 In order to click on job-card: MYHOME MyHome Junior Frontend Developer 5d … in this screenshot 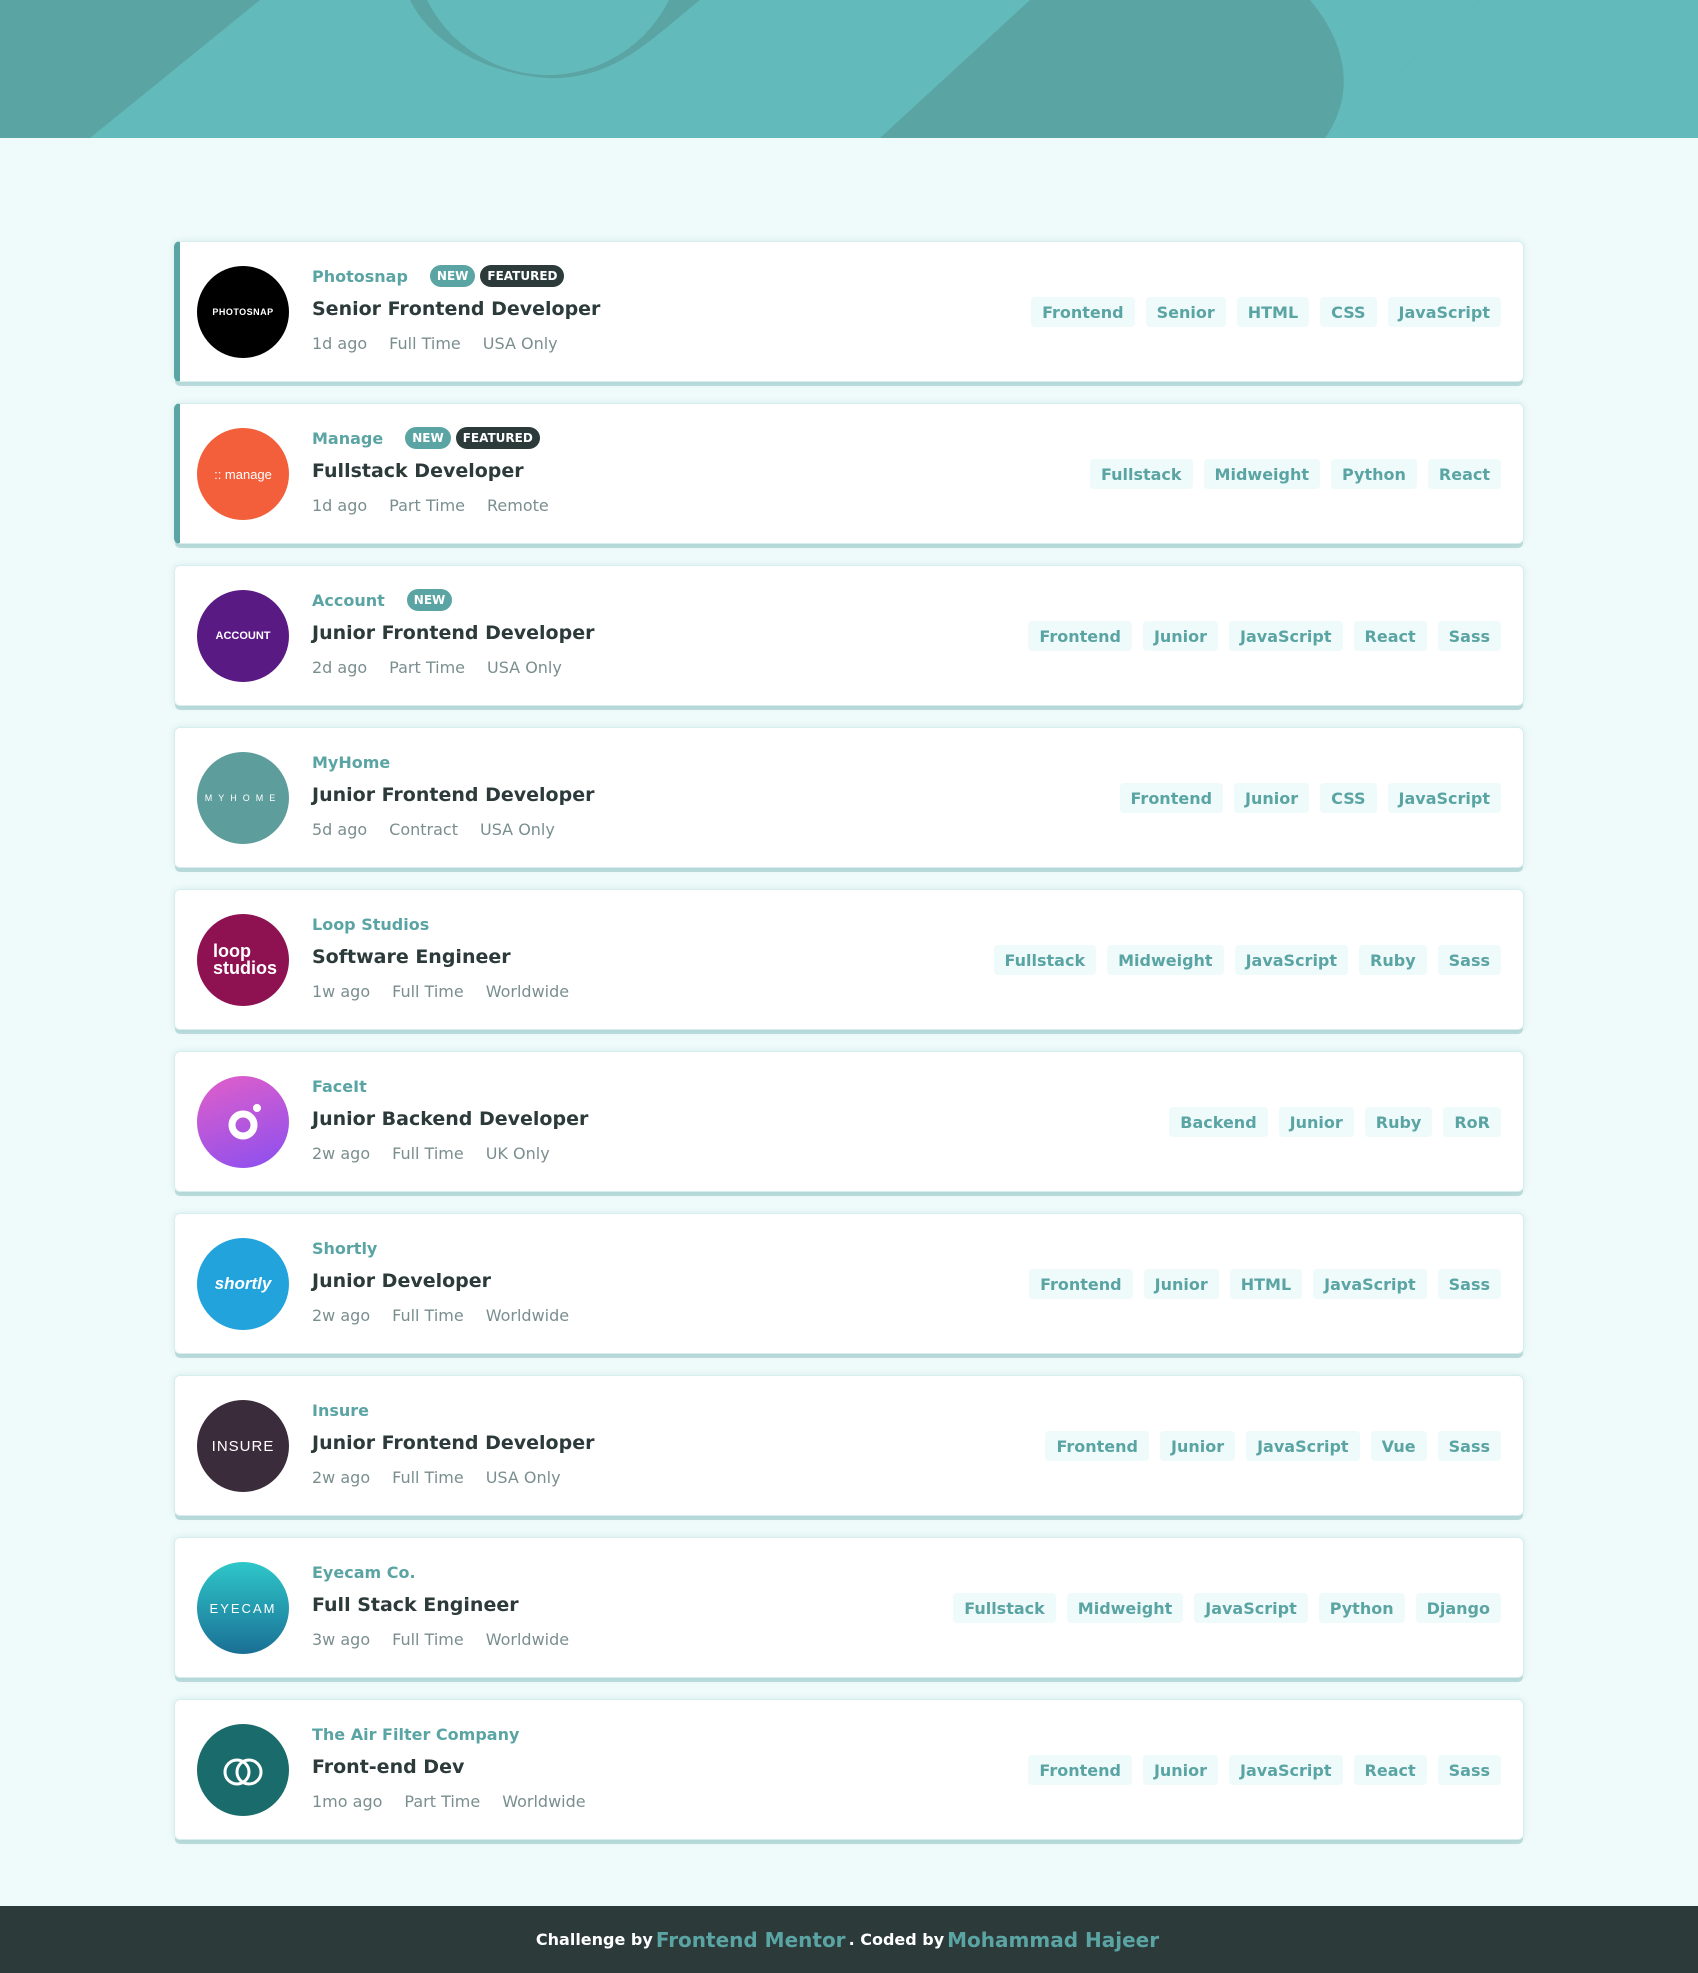, I will do `click(849, 797)`.